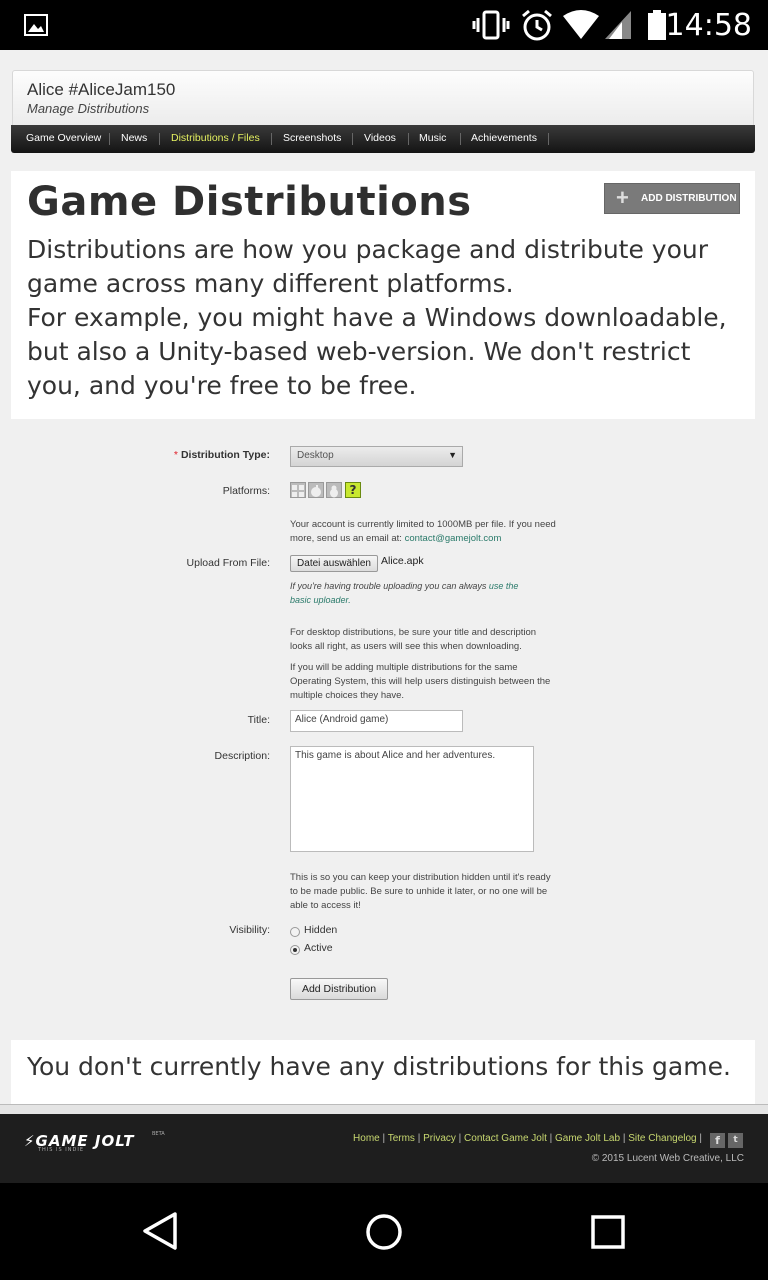 The height and width of the screenshot is (1280, 768). Describe the element at coordinates (249, 930) in the screenshot. I see `visibility-label: Visibility:` at that location.